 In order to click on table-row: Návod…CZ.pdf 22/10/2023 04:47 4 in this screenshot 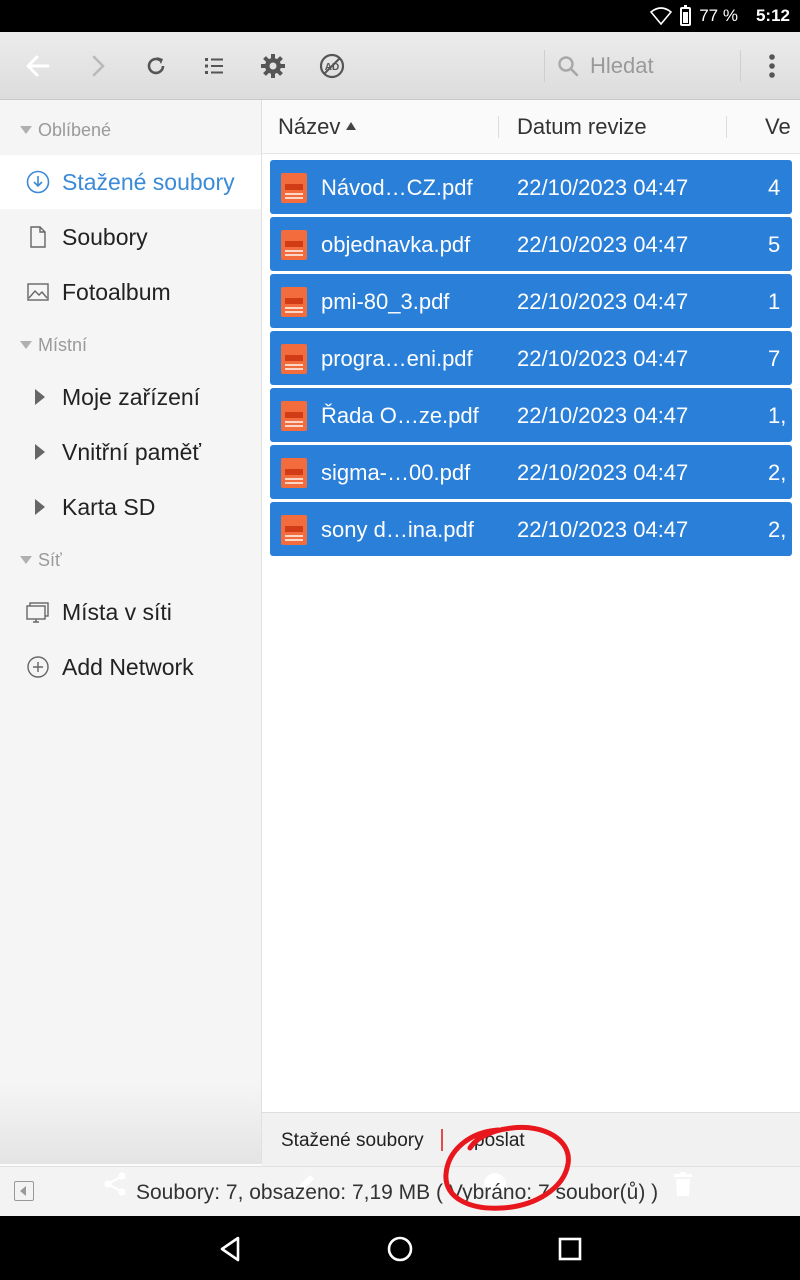, I will do `click(531, 187)`.